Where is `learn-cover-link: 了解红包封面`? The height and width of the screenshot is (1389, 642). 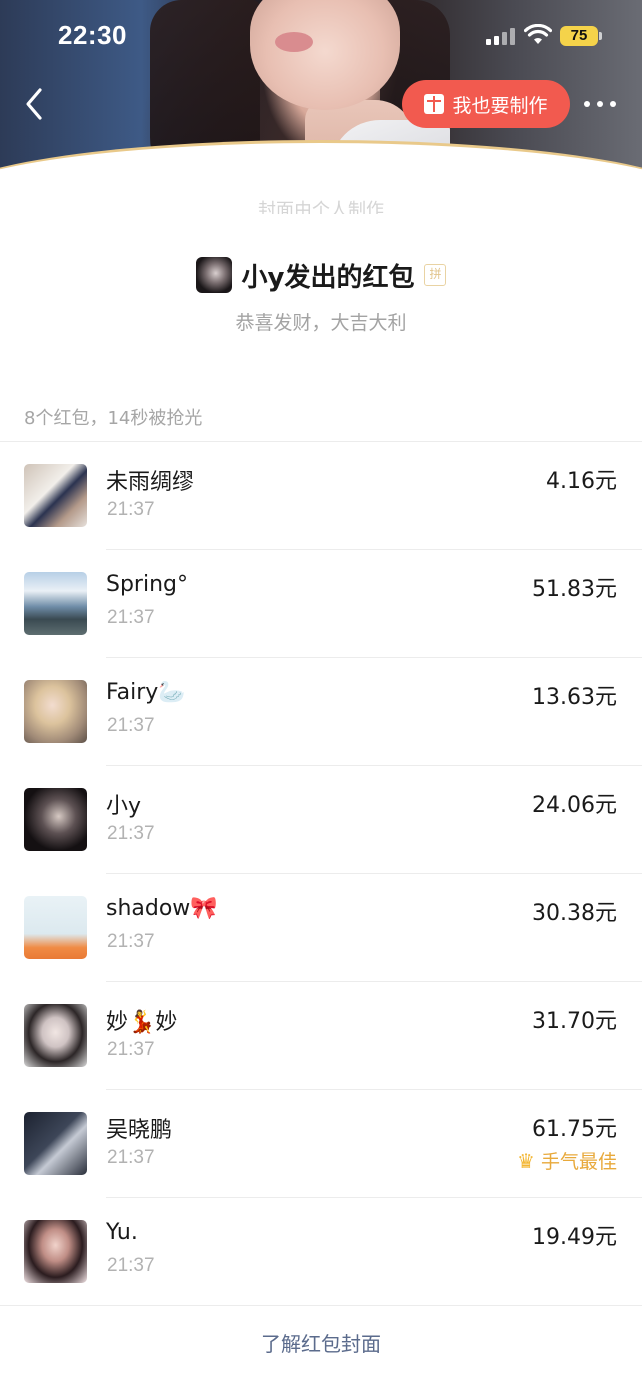
learn-cover-link: 了解红包封面 is located at coordinates (321, 1342).